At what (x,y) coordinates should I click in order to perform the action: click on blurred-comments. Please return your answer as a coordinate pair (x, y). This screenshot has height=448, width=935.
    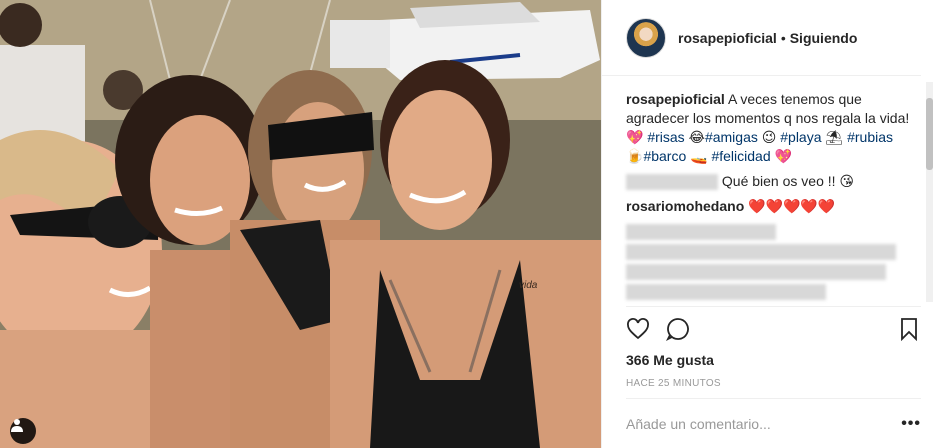
    Looking at the image, I should click on (768, 262).